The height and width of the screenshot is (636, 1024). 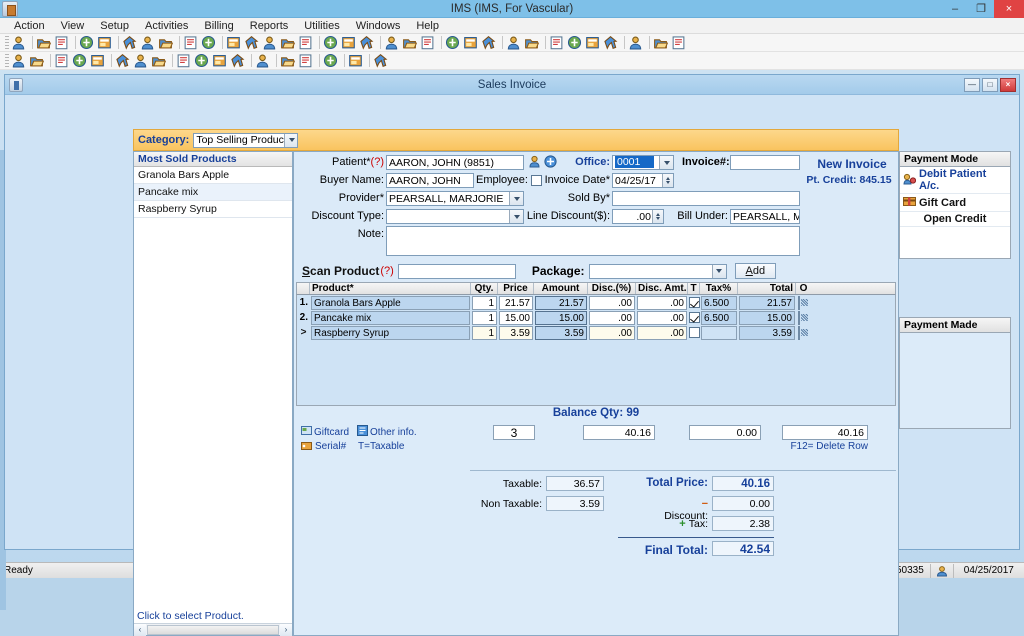 I want to click on horizontal-scrollbar: ‹ ›, so click(x=213, y=629).